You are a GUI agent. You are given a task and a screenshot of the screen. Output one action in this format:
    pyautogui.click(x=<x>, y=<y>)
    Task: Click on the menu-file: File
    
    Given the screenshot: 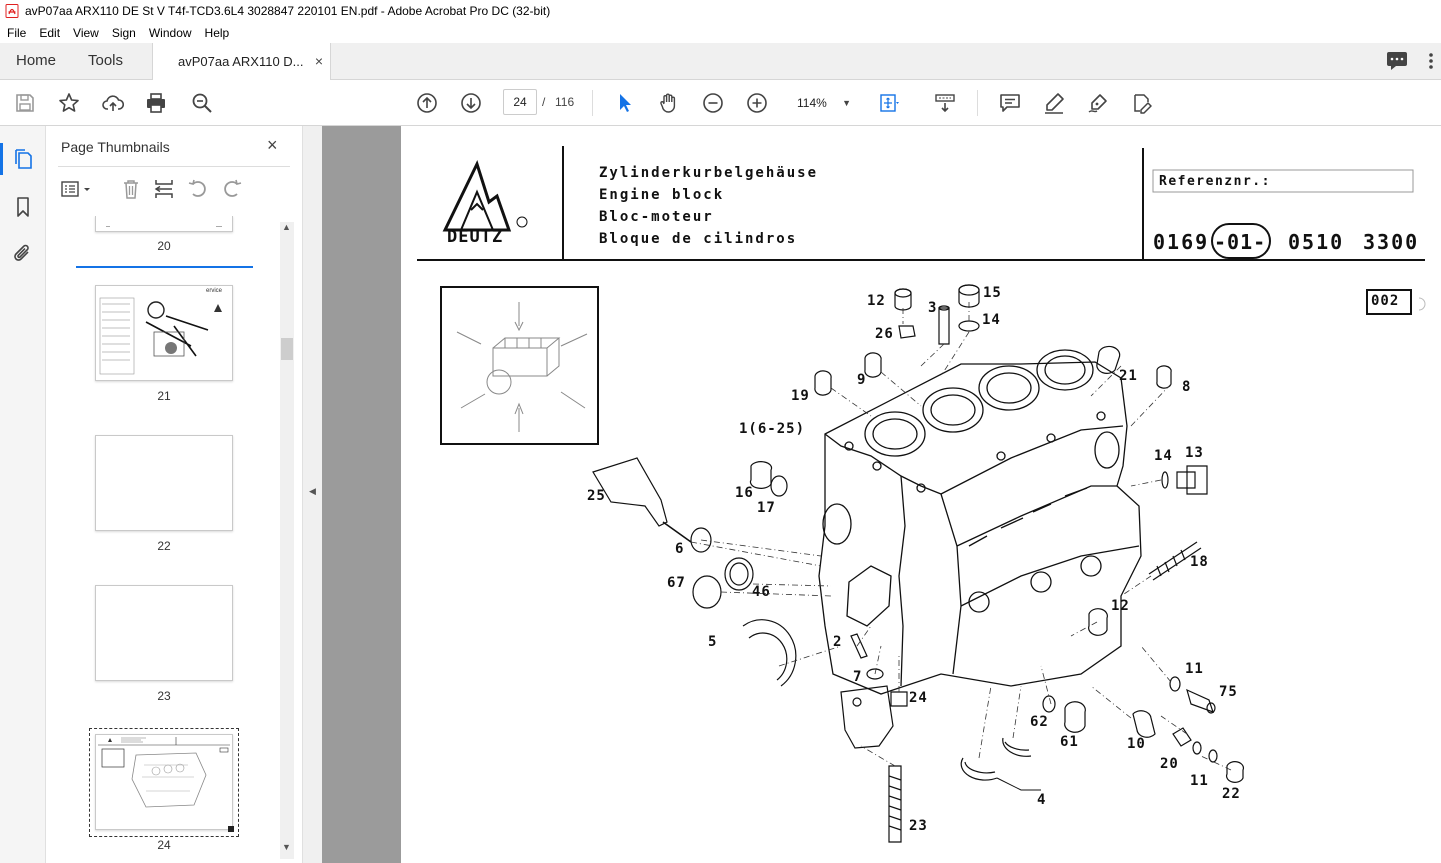 What is the action you would take?
    pyautogui.click(x=16, y=33)
    